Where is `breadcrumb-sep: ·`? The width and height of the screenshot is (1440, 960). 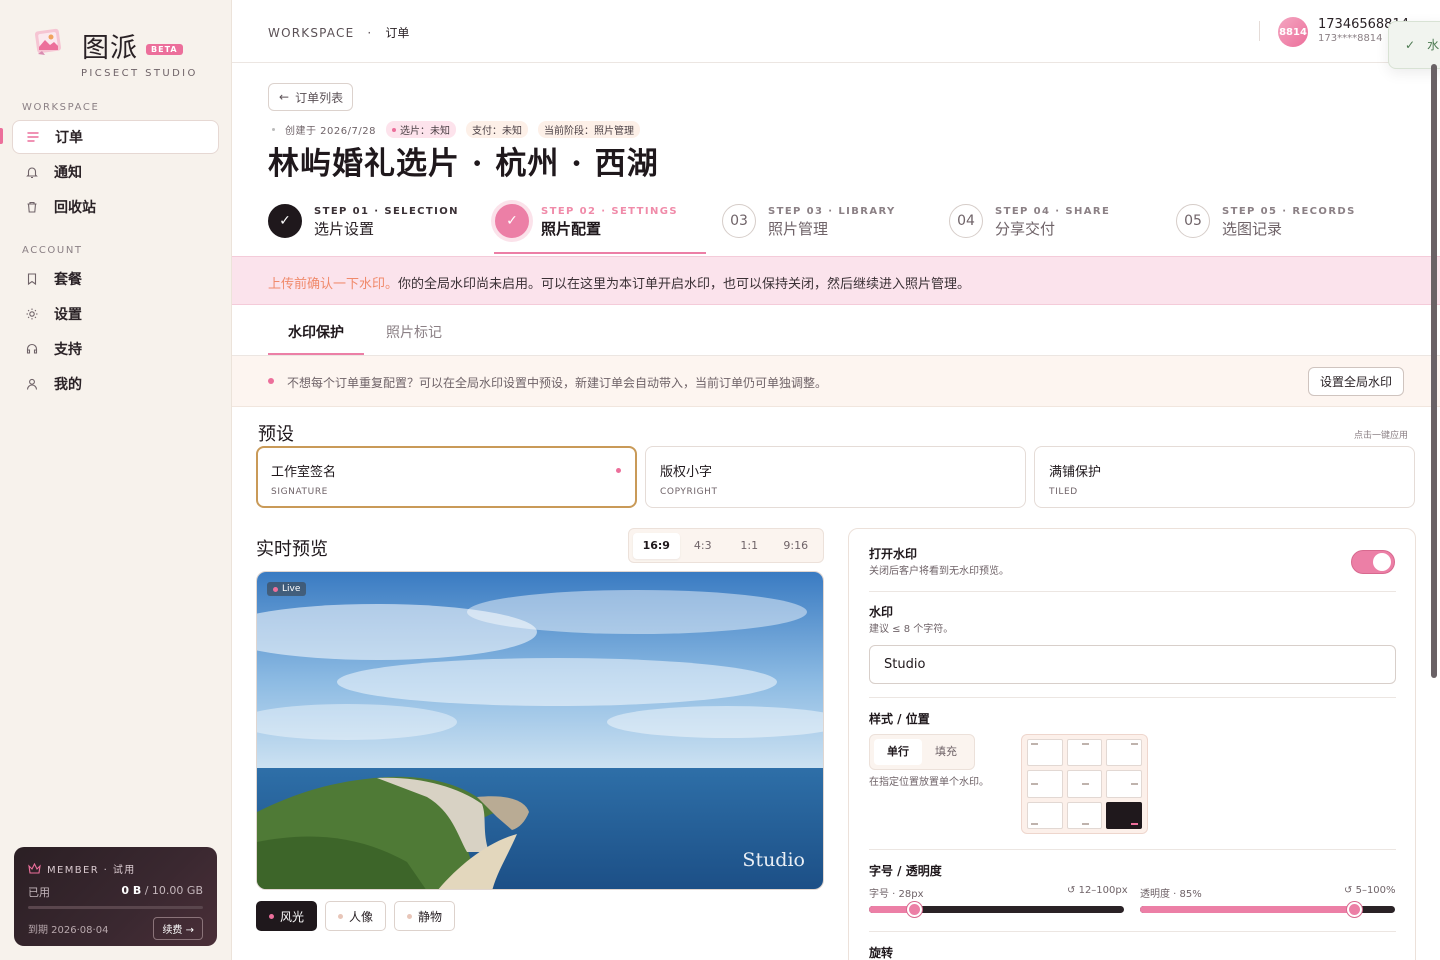
breadcrumb-sep: · is located at coordinates (370, 33).